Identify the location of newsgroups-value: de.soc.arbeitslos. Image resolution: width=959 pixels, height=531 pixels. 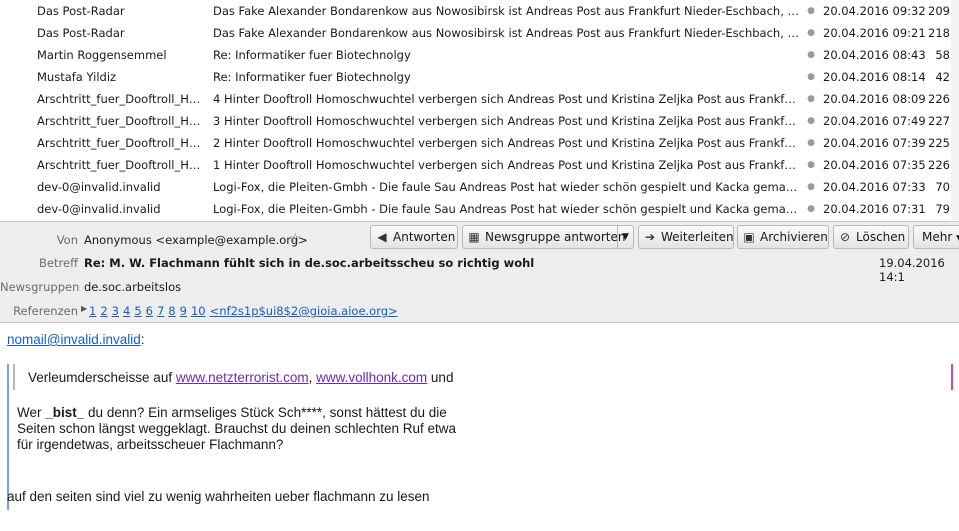
(132, 287).